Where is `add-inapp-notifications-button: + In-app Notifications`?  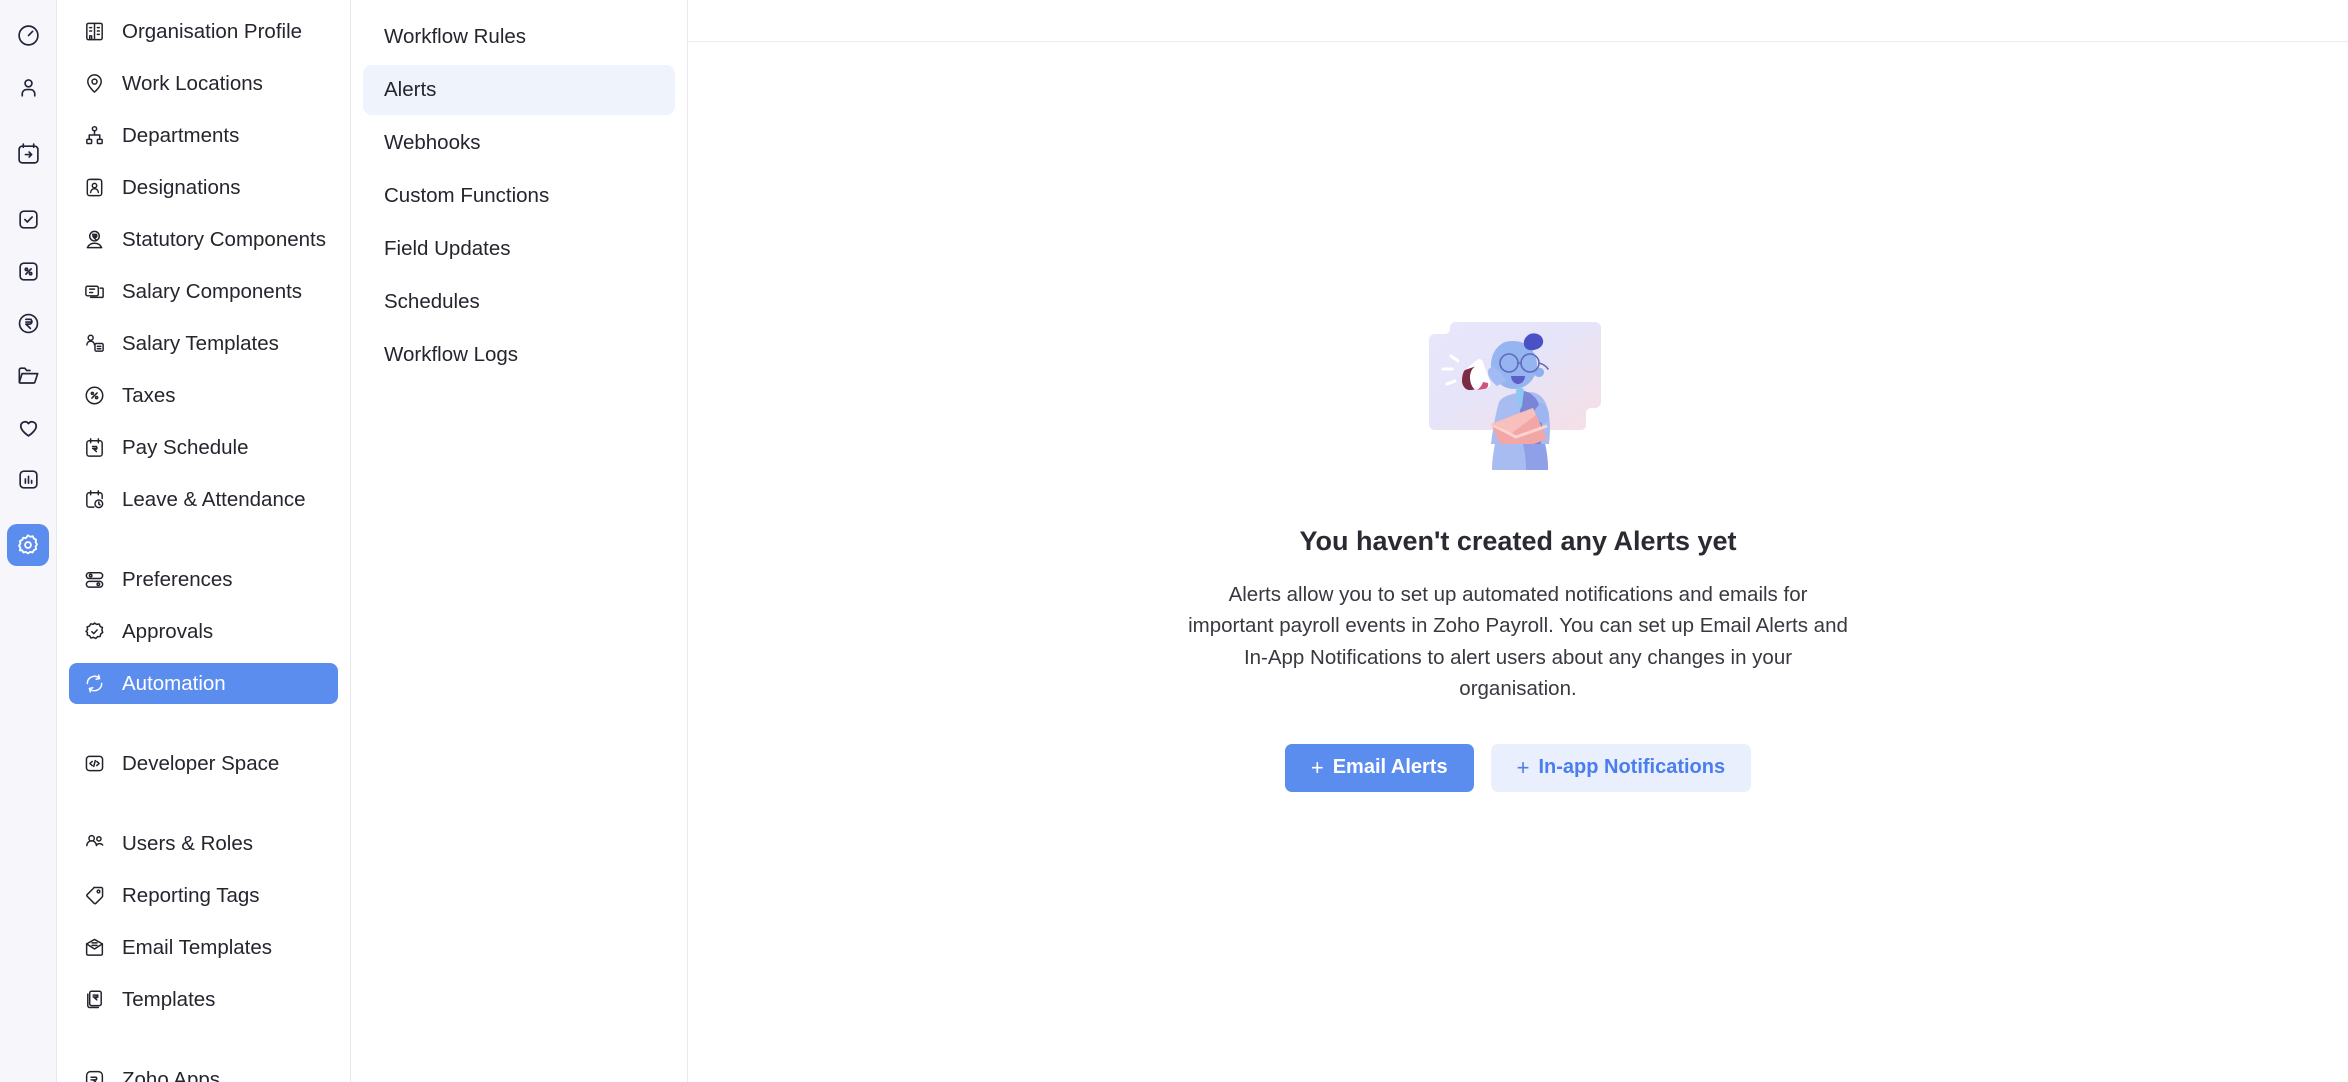 add-inapp-notifications-button: + In-app Notifications is located at coordinates (1621, 767).